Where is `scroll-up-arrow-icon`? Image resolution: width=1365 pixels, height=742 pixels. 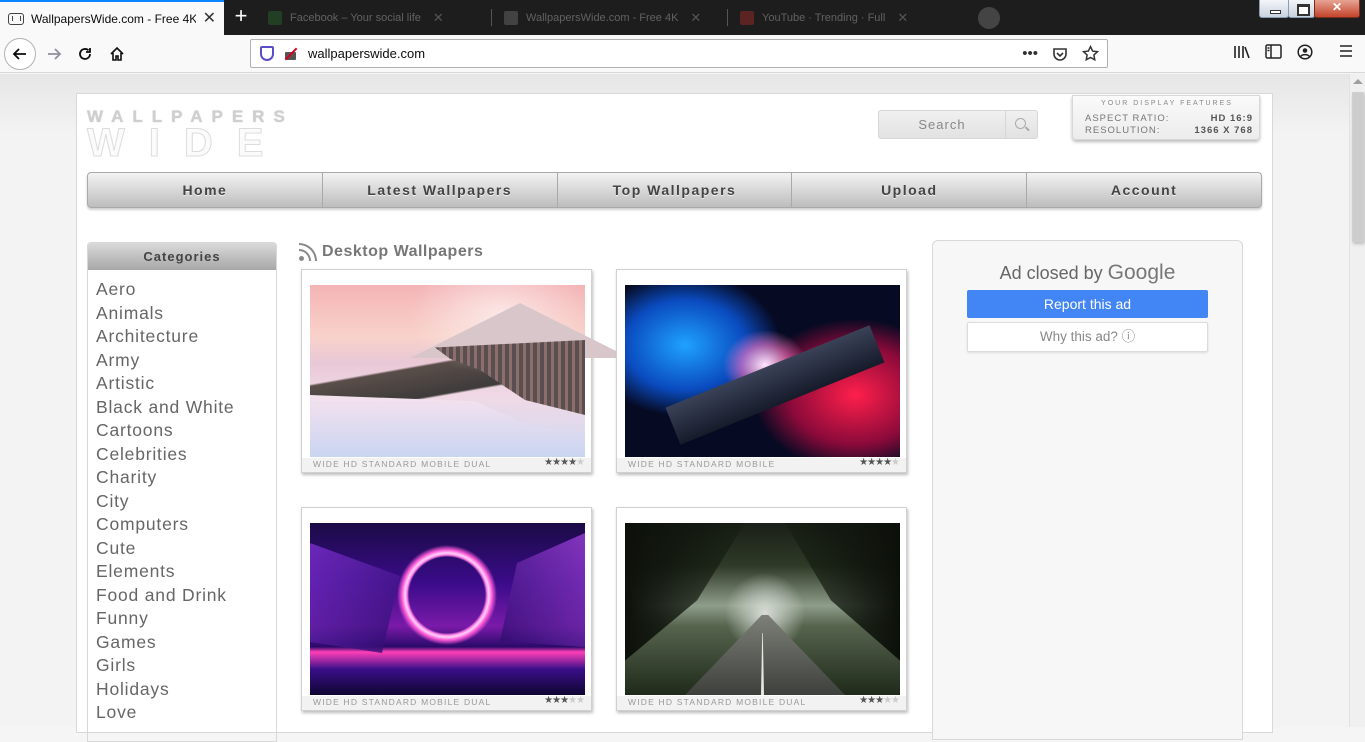 scroll-up-arrow-icon is located at coordinates (1358, 81).